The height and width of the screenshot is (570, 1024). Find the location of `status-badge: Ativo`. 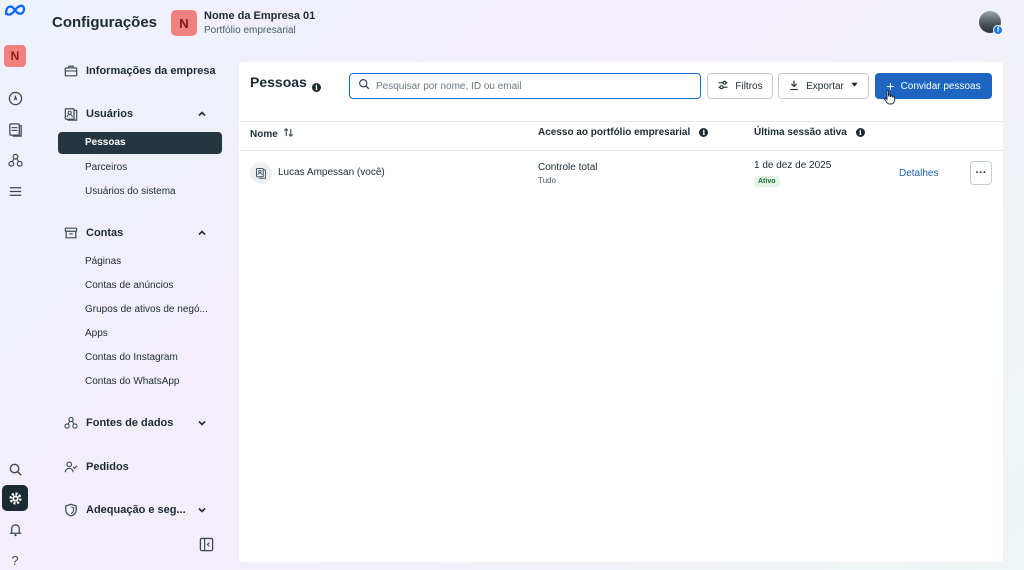

status-badge: Ativo is located at coordinates (767, 181).